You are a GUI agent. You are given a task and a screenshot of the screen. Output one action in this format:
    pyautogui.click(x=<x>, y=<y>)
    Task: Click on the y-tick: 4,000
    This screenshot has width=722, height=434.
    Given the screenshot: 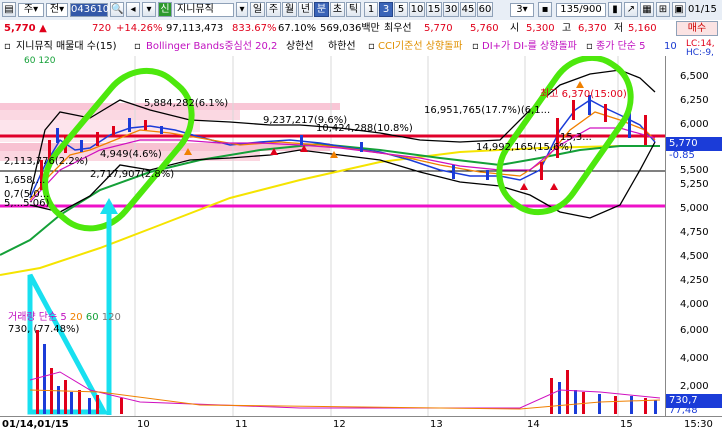 What is the action you would take?
    pyautogui.click(x=694, y=304)
    